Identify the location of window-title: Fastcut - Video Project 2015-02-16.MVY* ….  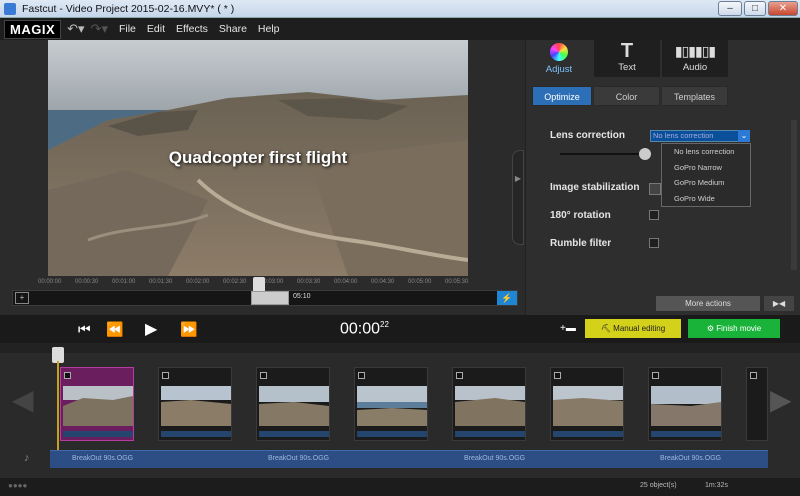
(128, 8).